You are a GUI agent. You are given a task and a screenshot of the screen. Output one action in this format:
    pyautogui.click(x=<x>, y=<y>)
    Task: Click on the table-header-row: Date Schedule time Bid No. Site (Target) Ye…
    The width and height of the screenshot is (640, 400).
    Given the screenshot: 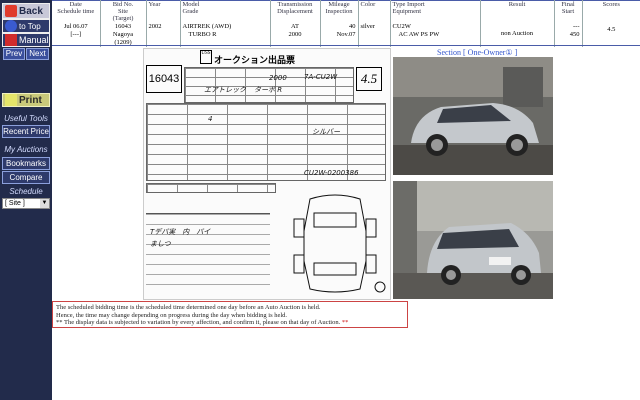 What is the action you would take?
    pyautogui.click(x=346, y=11)
    